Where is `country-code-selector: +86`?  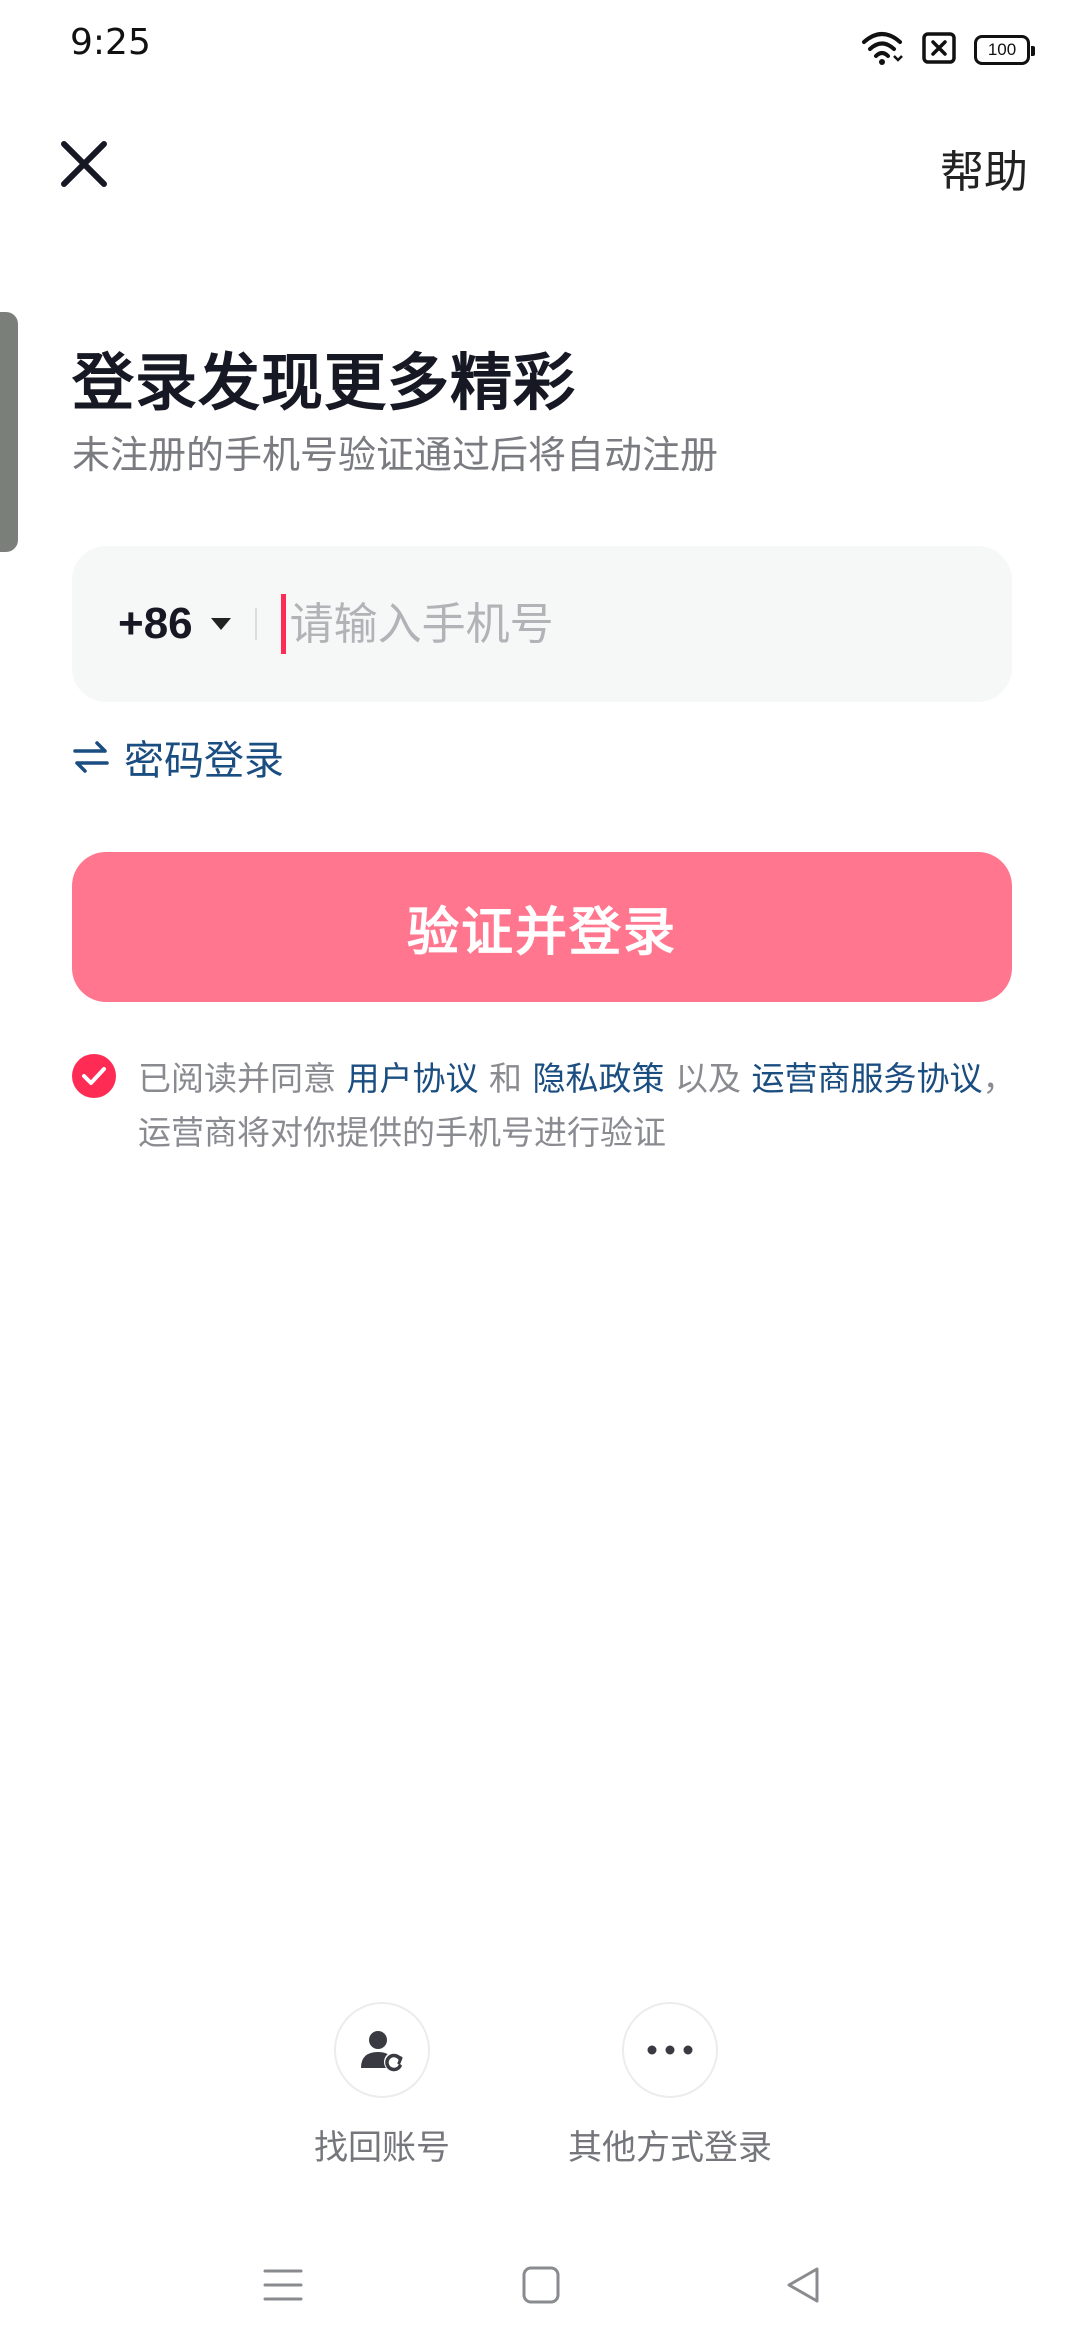
country-code-selector: +86 is located at coordinates (174, 624).